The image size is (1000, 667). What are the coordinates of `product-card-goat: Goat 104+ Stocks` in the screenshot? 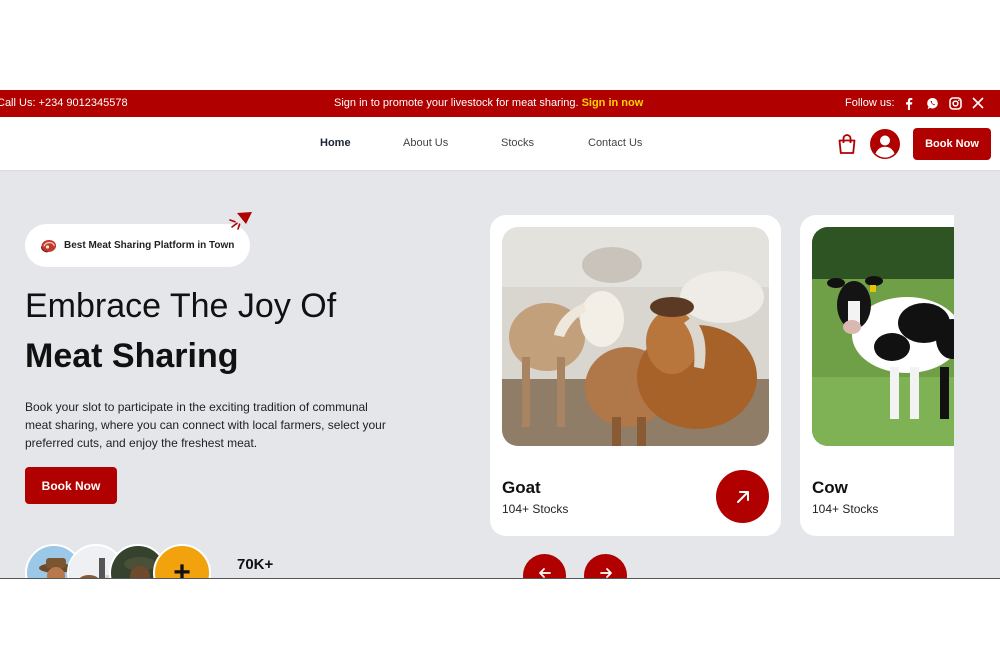 It's located at (635, 375).